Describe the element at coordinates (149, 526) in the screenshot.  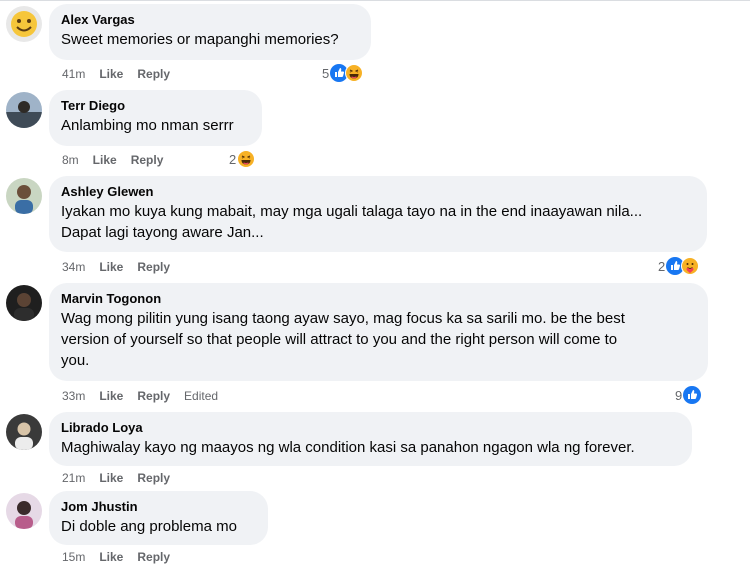
I see `comment-text: Di doble ang problema mo` at that location.